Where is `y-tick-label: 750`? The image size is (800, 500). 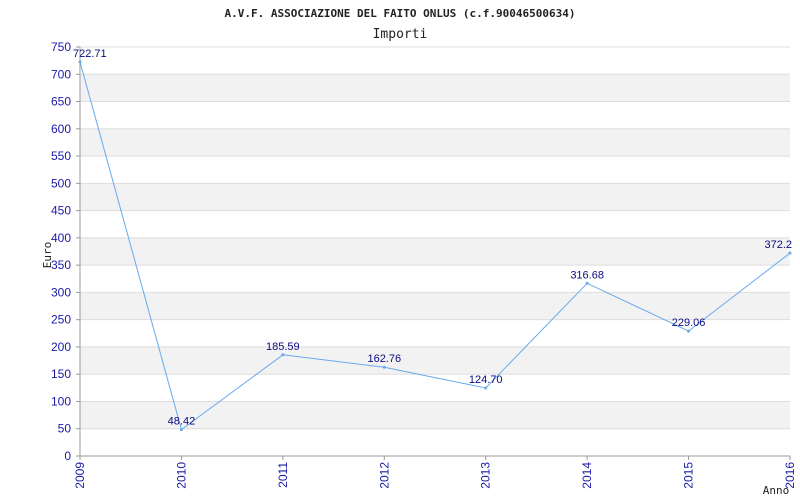 y-tick-label: 750 is located at coordinates (61, 47).